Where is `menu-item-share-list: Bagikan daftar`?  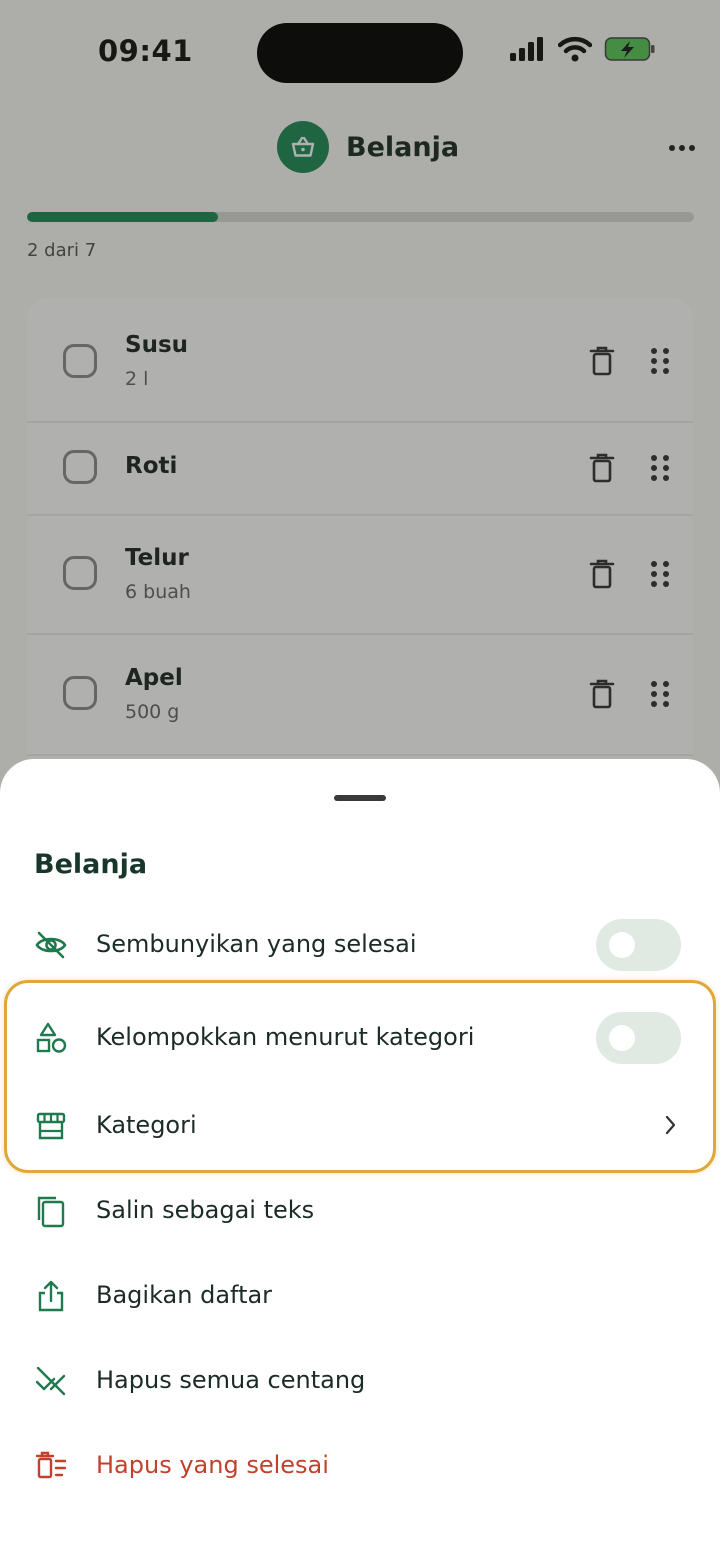 menu-item-share-list: Bagikan daftar is located at coordinates (360, 1296).